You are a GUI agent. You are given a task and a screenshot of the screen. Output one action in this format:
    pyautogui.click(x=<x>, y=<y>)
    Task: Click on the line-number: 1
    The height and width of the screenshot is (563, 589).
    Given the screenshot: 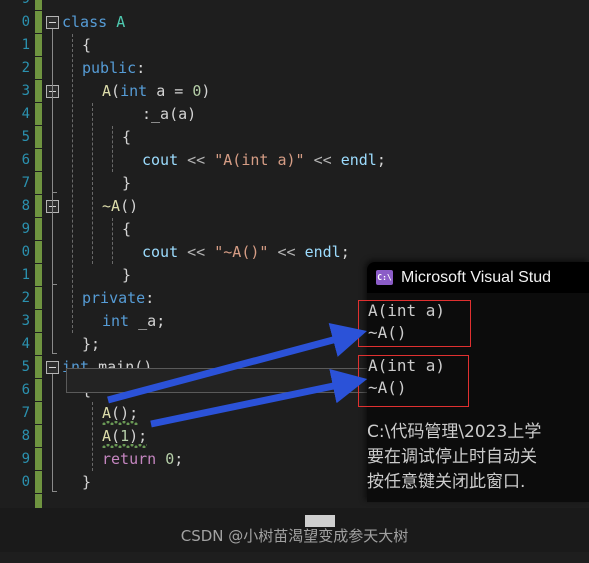 What is the action you would take?
    pyautogui.click(x=25, y=275)
    